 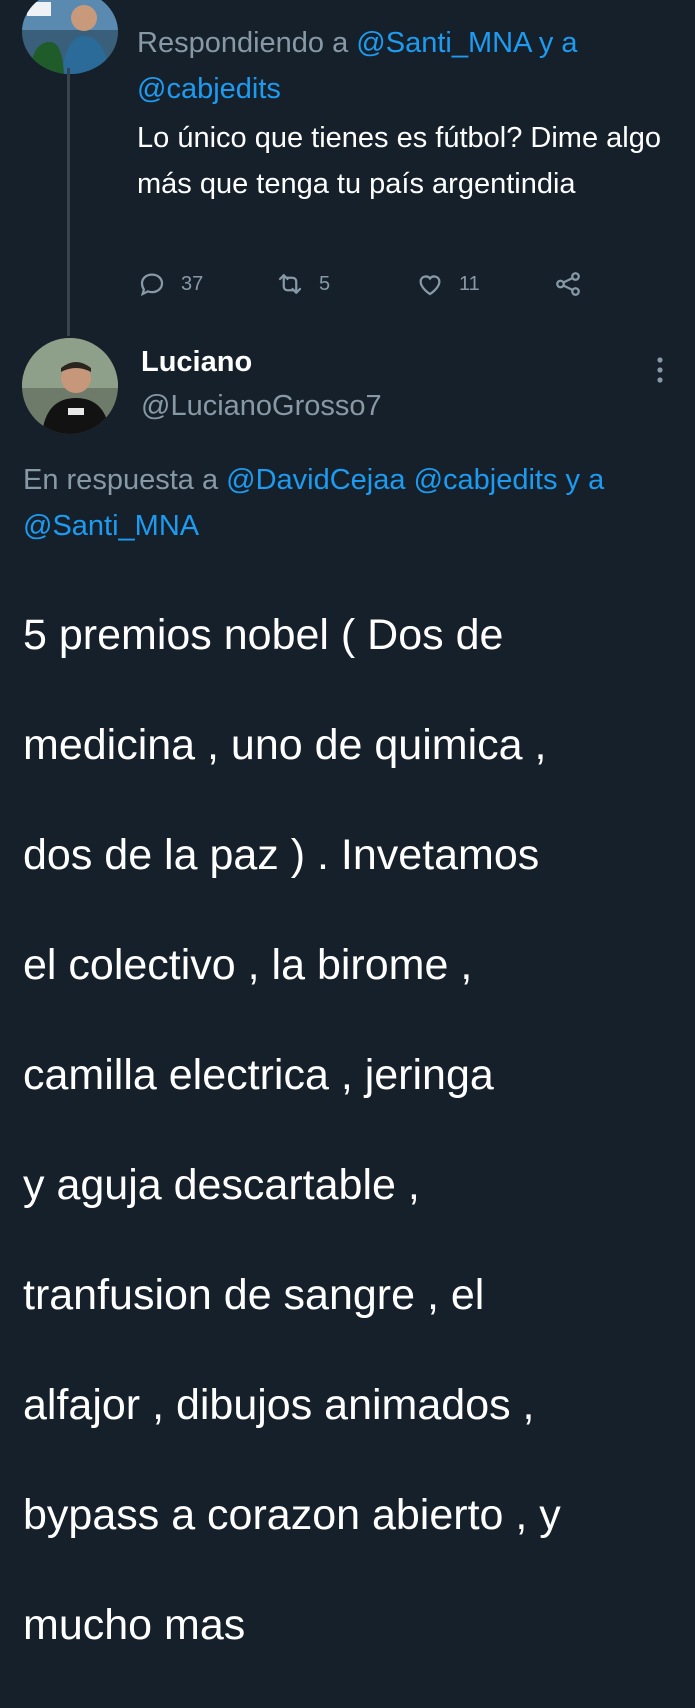 What do you see at coordinates (325, 283) in the screenshot?
I see `retweet-count: 5` at bounding box center [325, 283].